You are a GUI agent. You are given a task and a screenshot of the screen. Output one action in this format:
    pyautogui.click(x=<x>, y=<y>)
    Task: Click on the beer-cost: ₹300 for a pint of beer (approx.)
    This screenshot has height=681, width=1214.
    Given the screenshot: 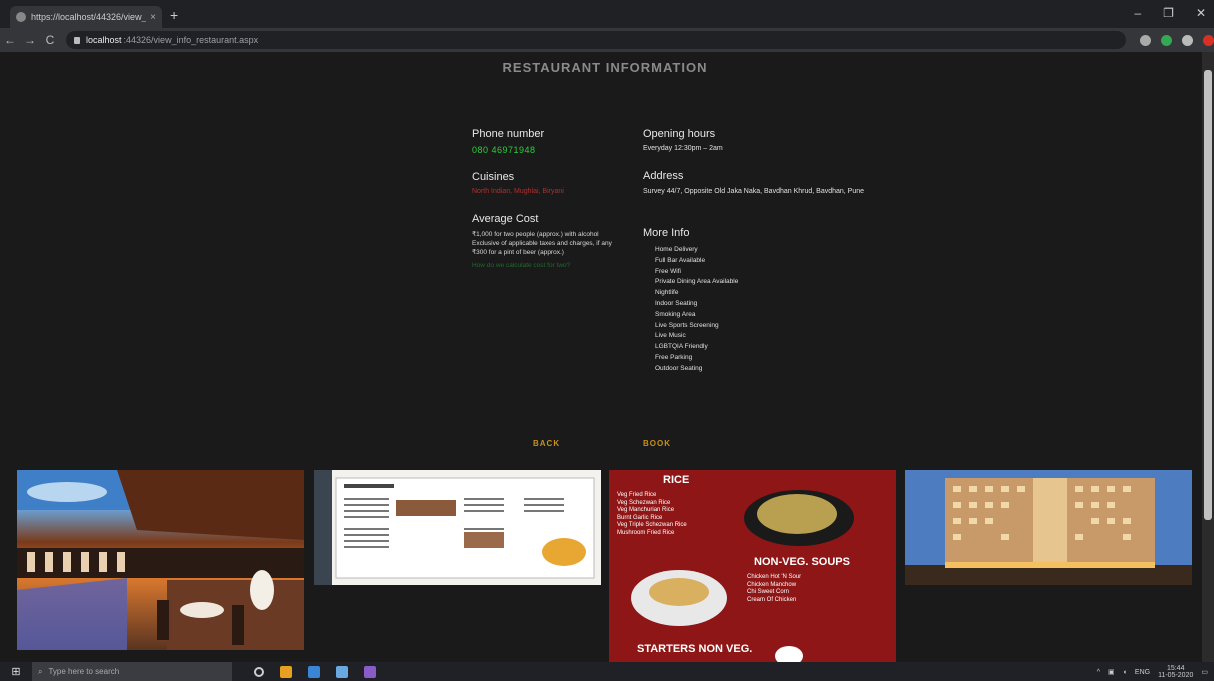 What is the action you would take?
    pyautogui.click(x=518, y=252)
    